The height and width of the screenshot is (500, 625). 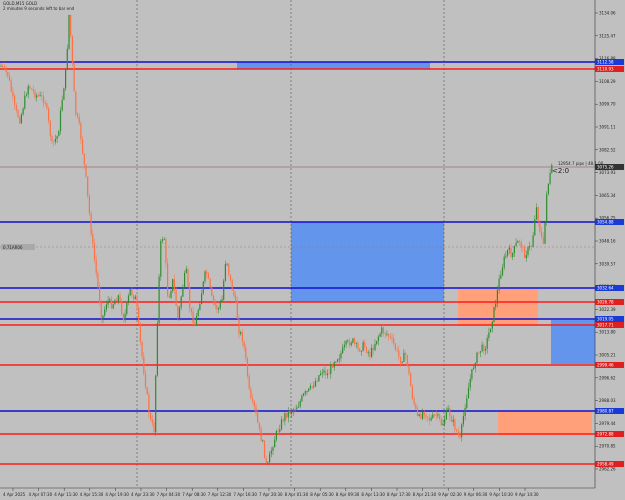 I want to click on price-level-tag: 3017.71, so click(x=609, y=325).